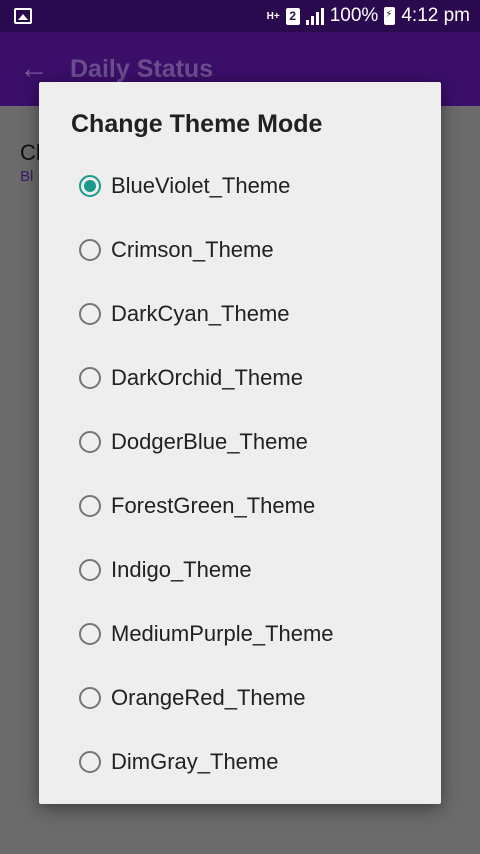  I want to click on network-type-label: H+, so click(273, 16).